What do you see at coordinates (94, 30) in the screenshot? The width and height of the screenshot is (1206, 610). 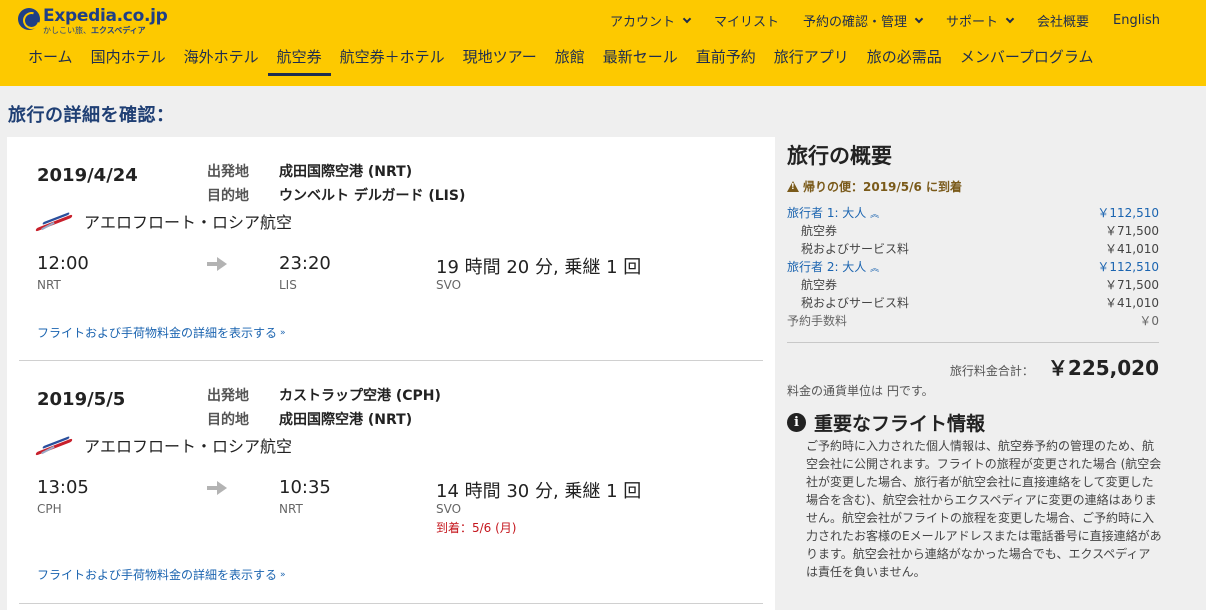 I see `brand-tagline: かしこい旅、エクスペディア` at bounding box center [94, 30].